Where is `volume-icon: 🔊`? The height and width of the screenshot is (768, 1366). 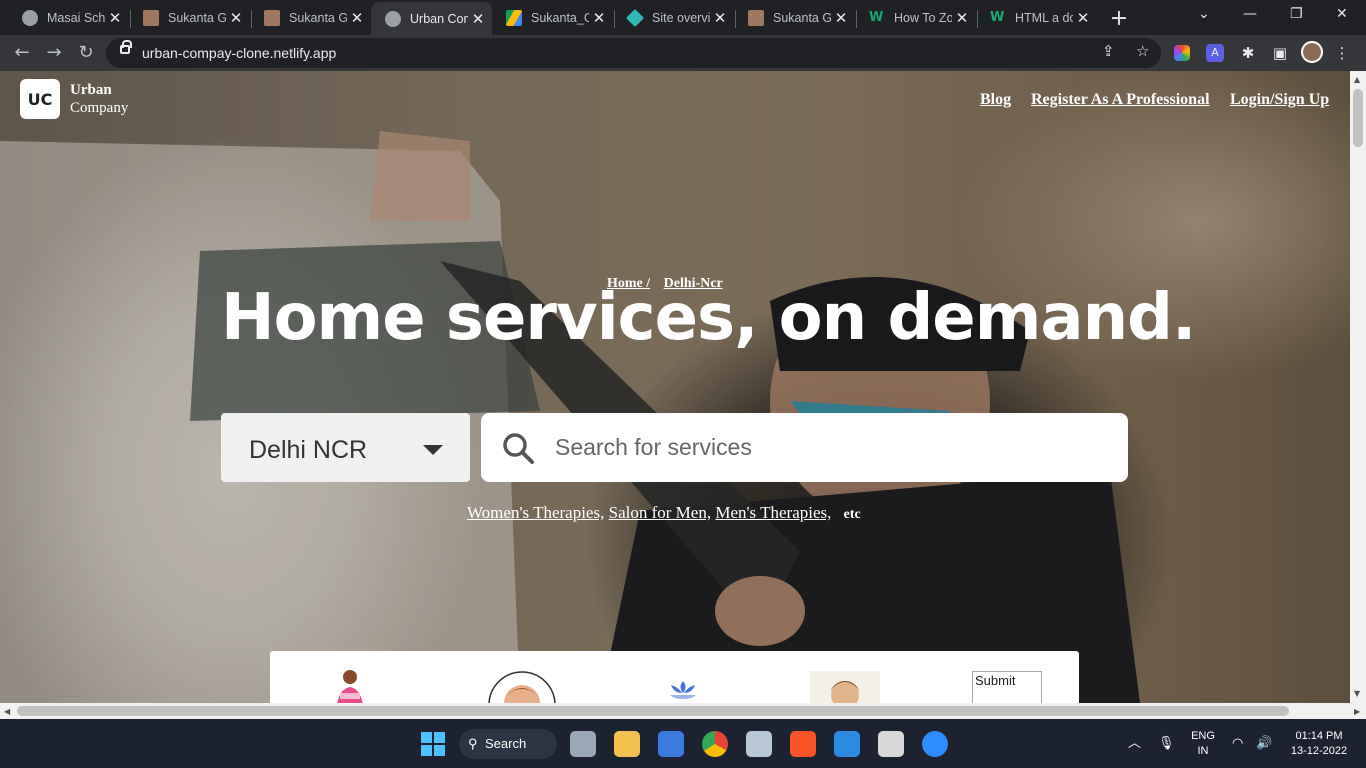 volume-icon: 🔊 is located at coordinates (1264, 742).